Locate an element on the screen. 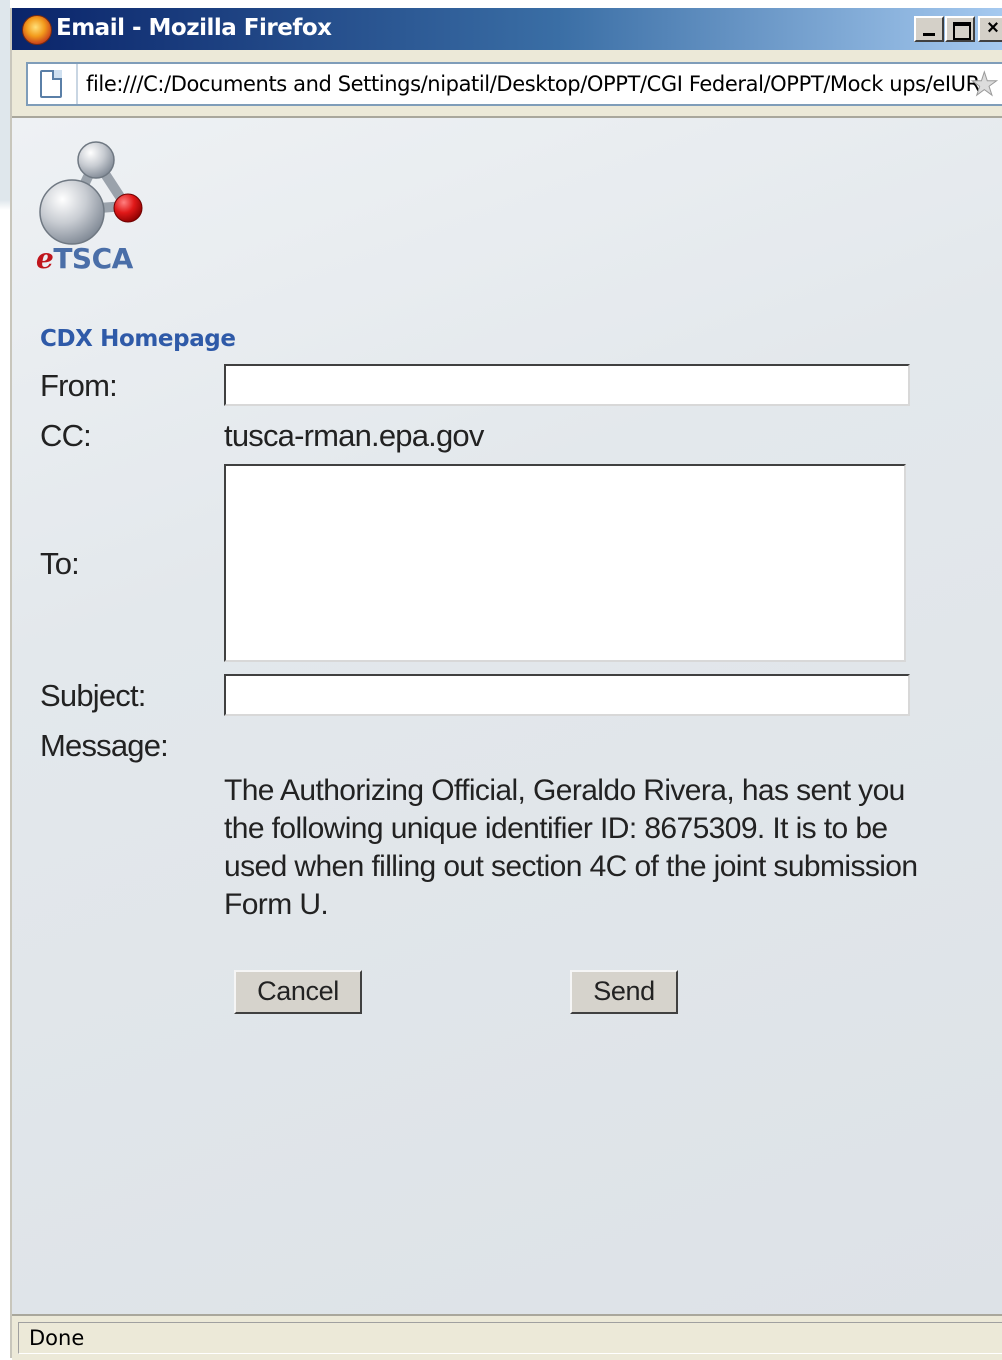 The width and height of the screenshot is (1002, 1360). cancel-button: Cancel is located at coordinates (298, 992).